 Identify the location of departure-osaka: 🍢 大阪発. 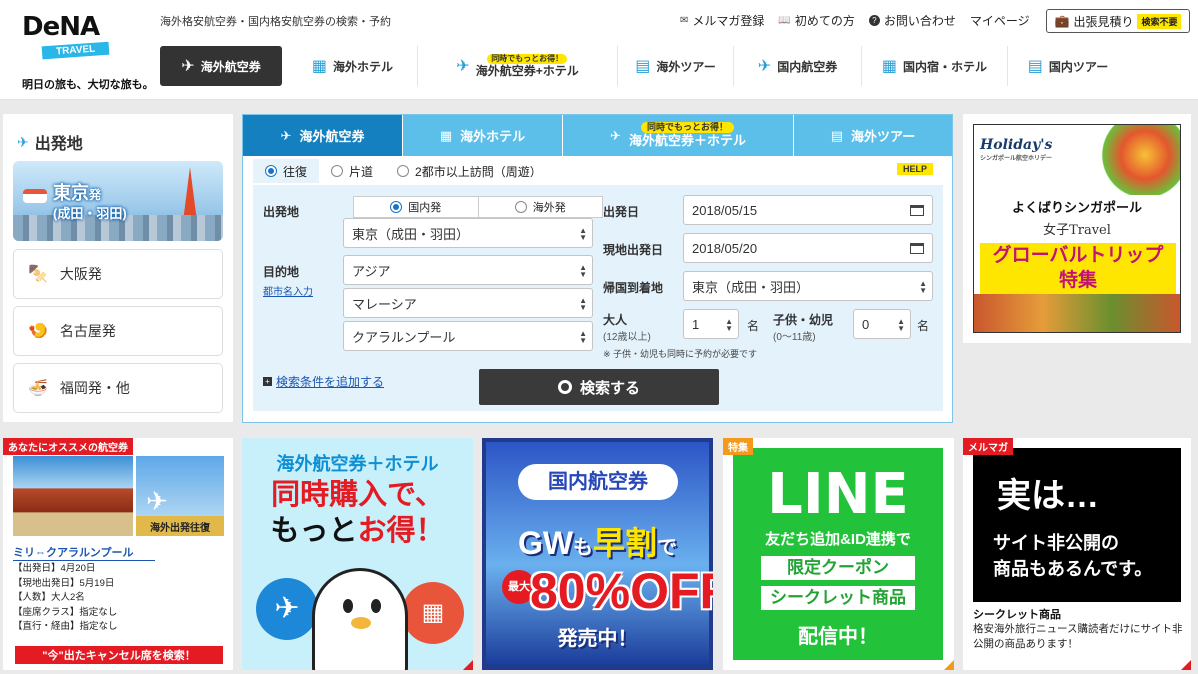
(118, 274).